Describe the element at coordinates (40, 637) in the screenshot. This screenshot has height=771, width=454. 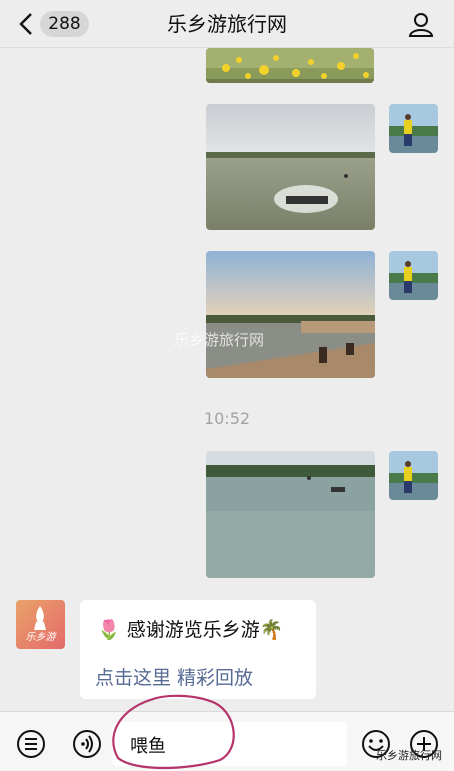
I see `bot-avatar-label: 乐乡游` at that location.